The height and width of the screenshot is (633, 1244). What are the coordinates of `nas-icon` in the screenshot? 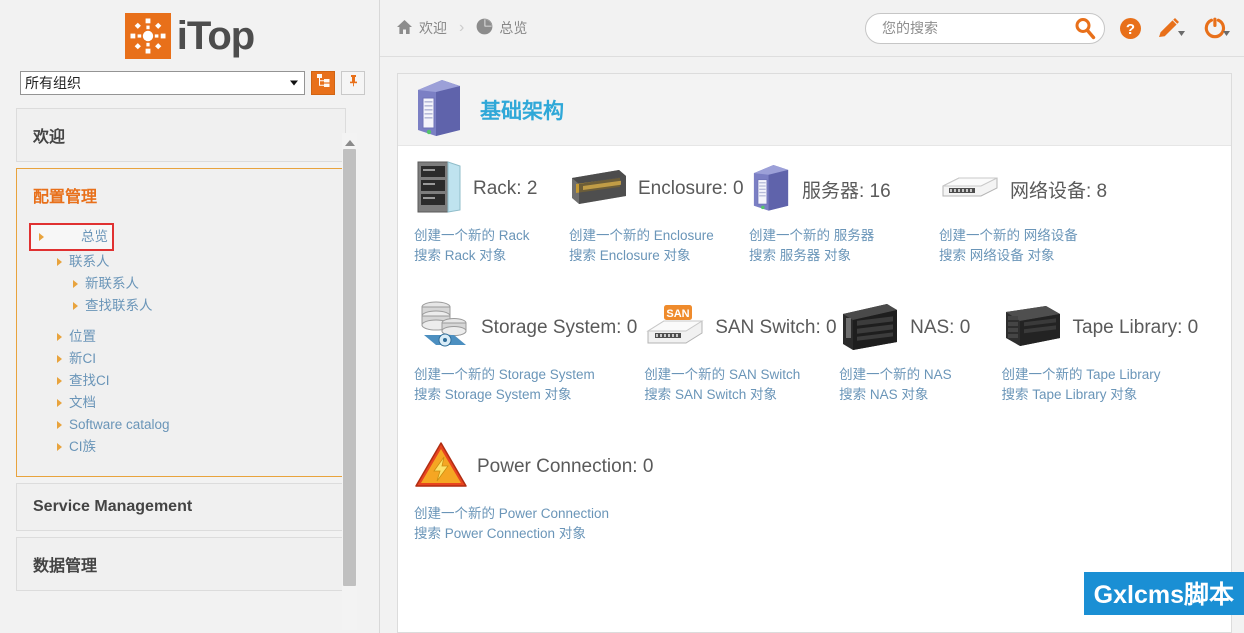 It's located at (870, 328).